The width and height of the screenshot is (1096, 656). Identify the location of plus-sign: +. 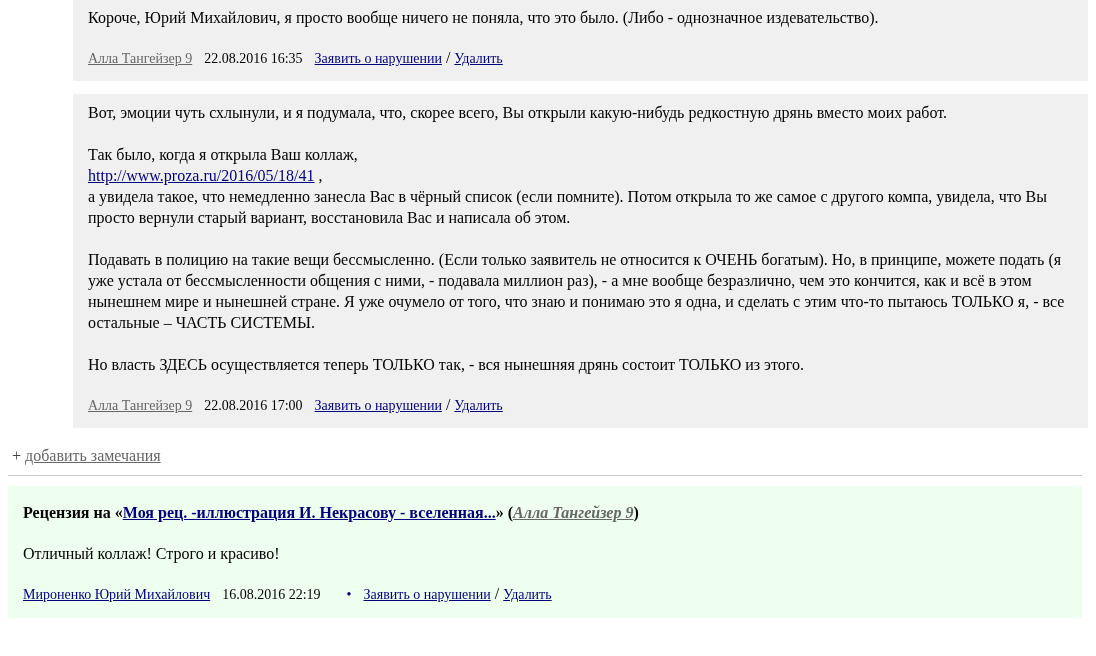
(17, 456).